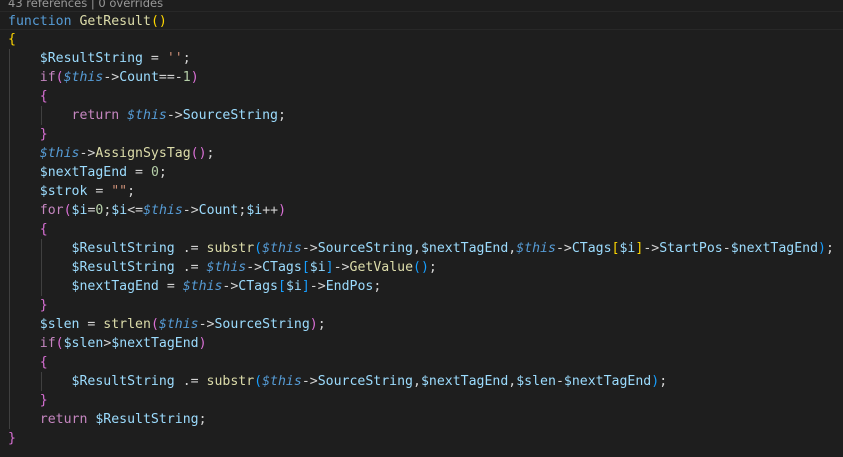 The image size is (843, 457). What do you see at coordinates (305, 286) in the screenshot?
I see `code-token: ]` at bounding box center [305, 286].